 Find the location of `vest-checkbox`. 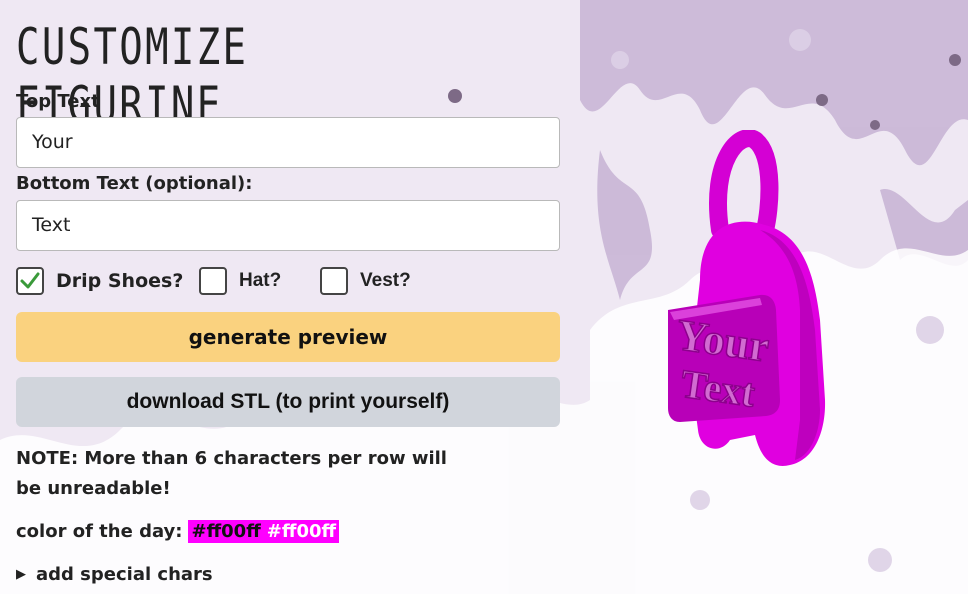

vest-checkbox is located at coordinates (334, 281).